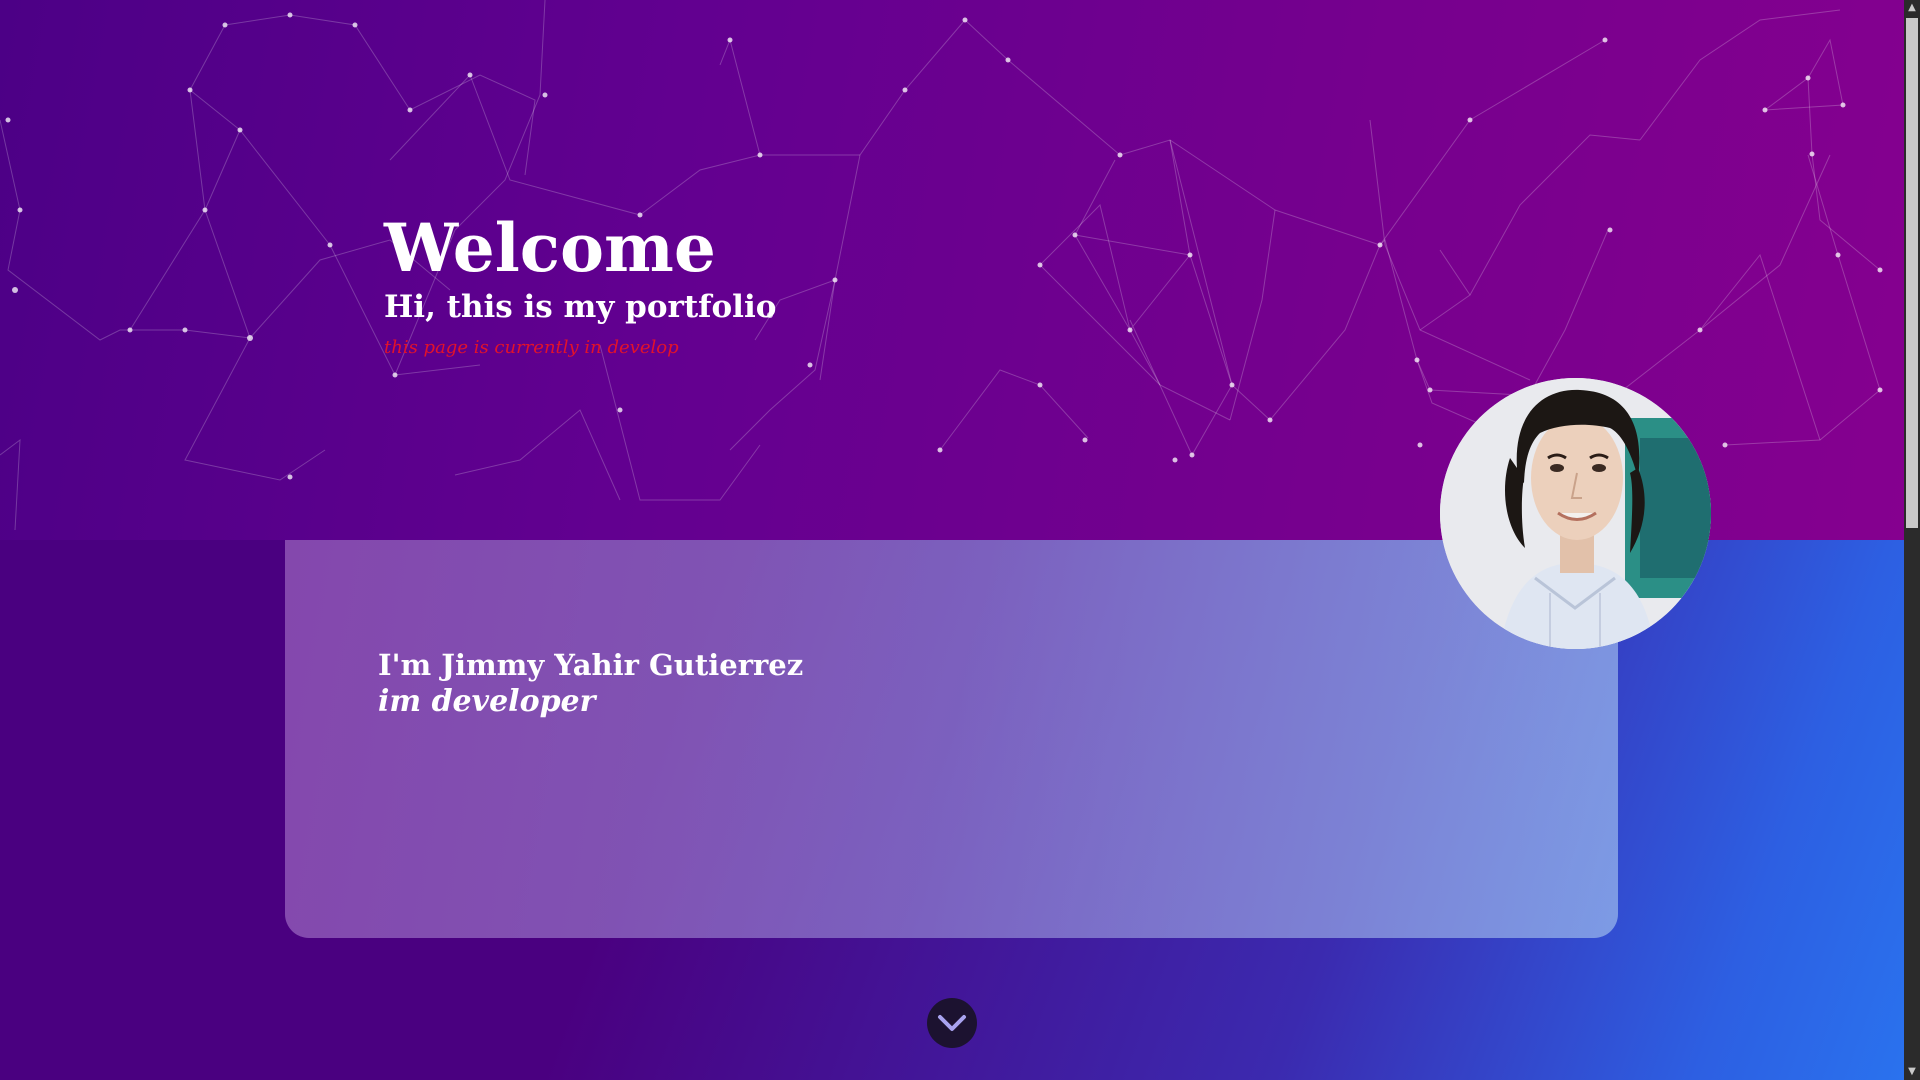 The width and height of the screenshot is (1920, 1080). What do you see at coordinates (591, 665) in the screenshot?
I see `author-name: I'm Jimmy Yahir Gutierrez` at bounding box center [591, 665].